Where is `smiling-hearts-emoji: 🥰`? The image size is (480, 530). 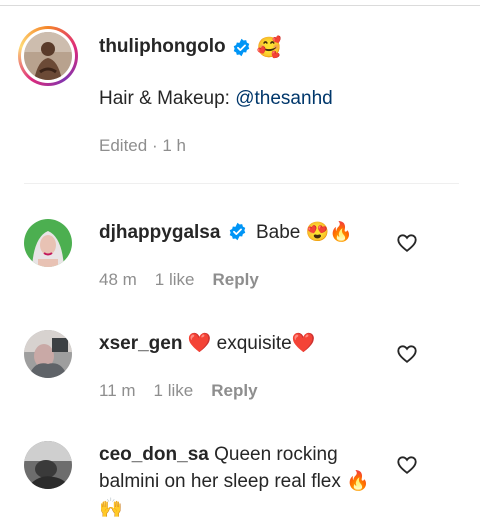
smiling-hearts-emoji: 🥰 is located at coordinates (269, 47).